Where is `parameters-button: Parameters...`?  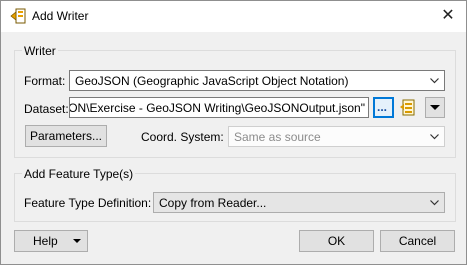
parameters-button: Parameters... is located at coordinates (66, 136).